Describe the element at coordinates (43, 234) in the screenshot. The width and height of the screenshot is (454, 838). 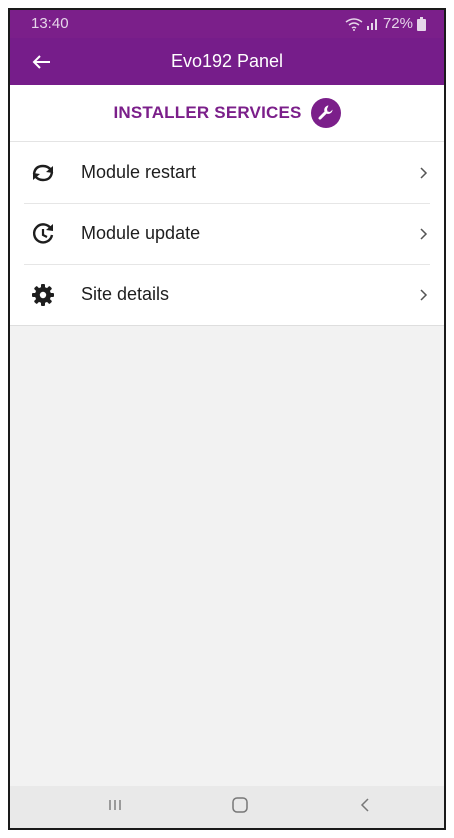
I see `update-icon` at that location.